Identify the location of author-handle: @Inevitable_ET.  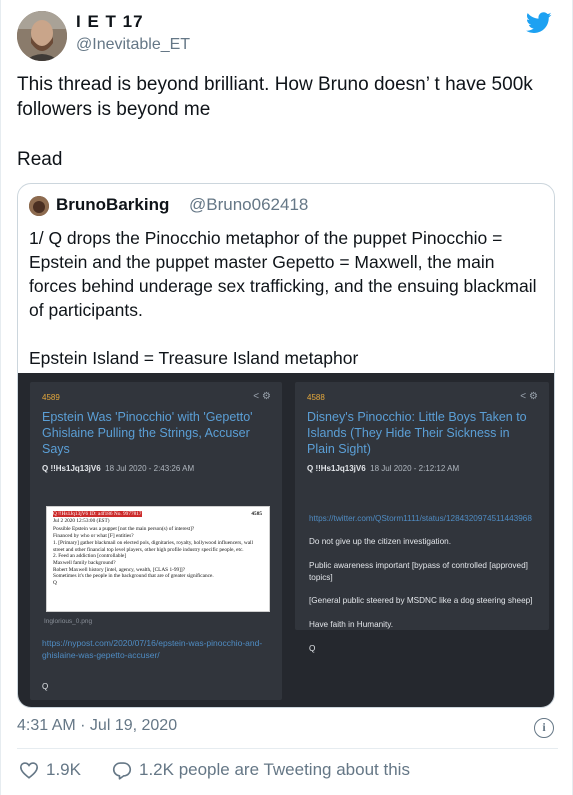
(133, 45).